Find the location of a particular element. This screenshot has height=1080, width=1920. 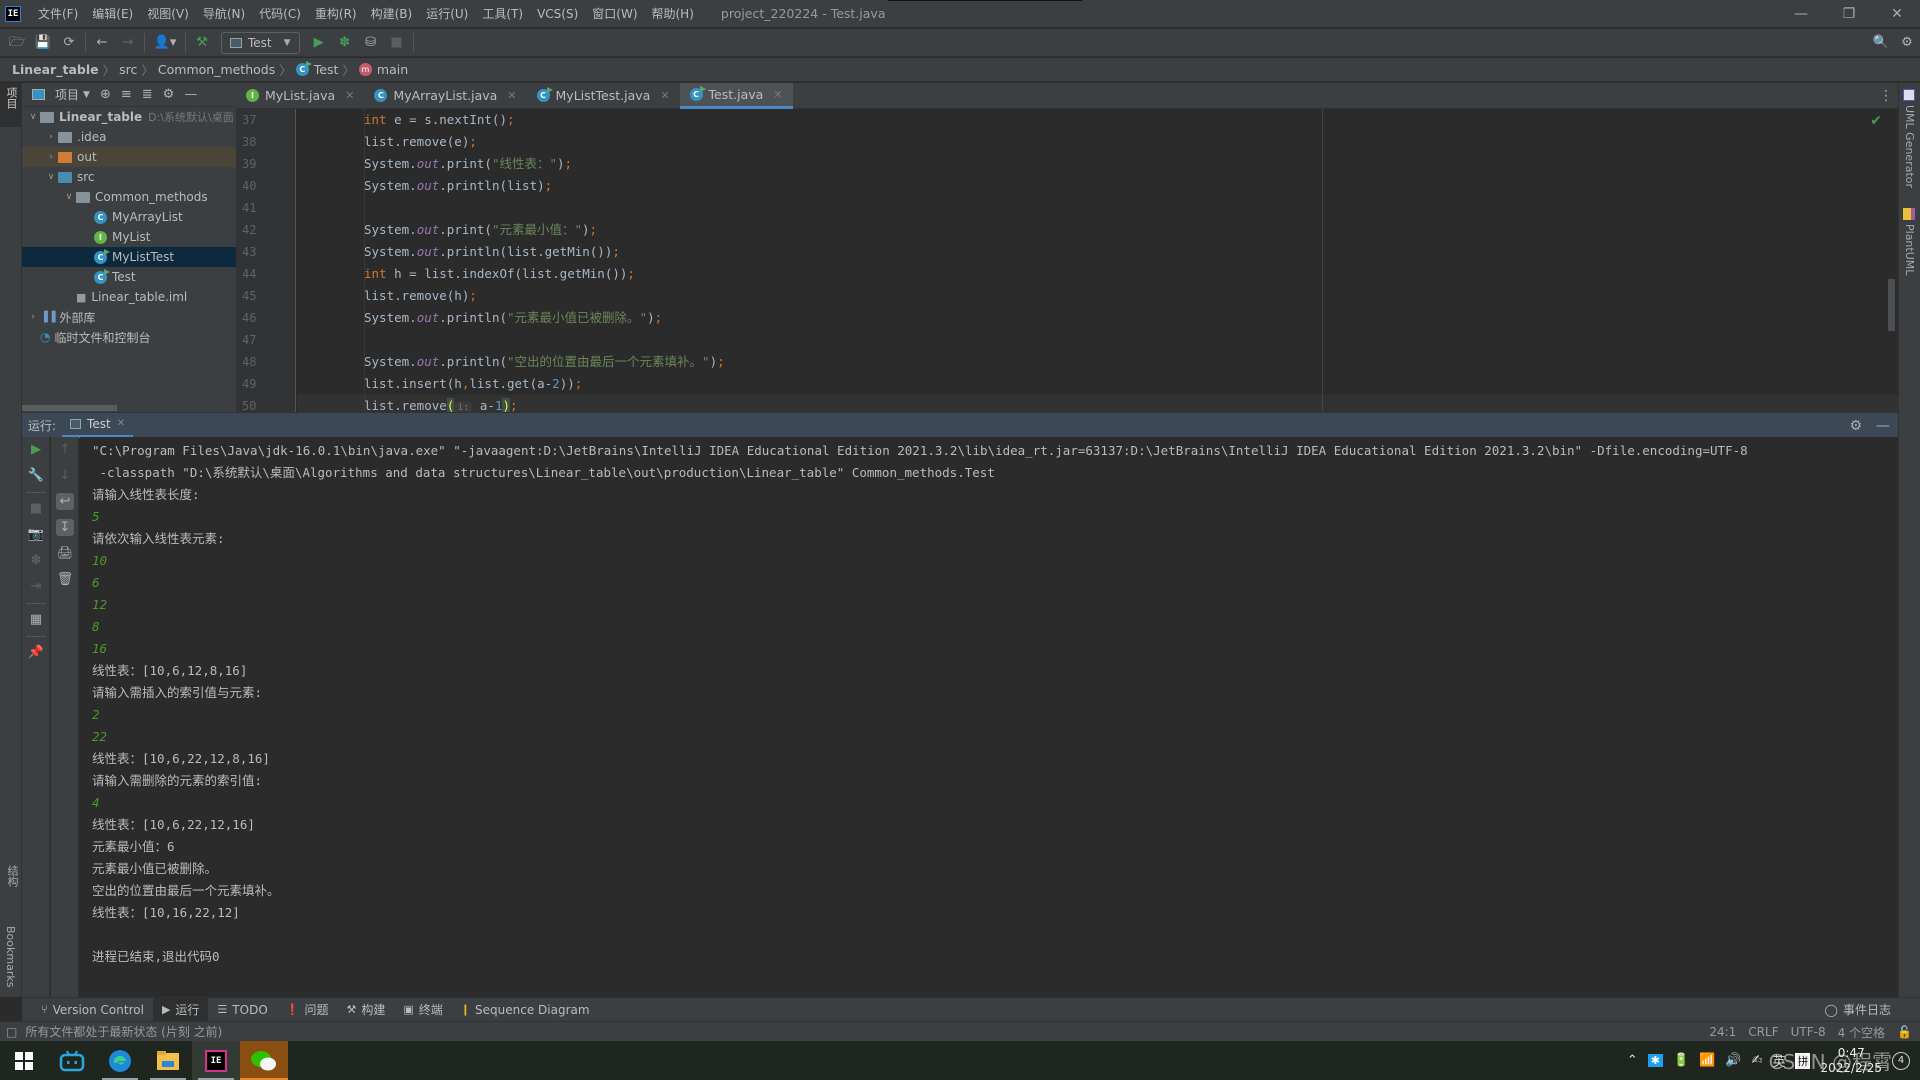

indent-setting: 4 个空格 is located at coordinates (1861, 1032).